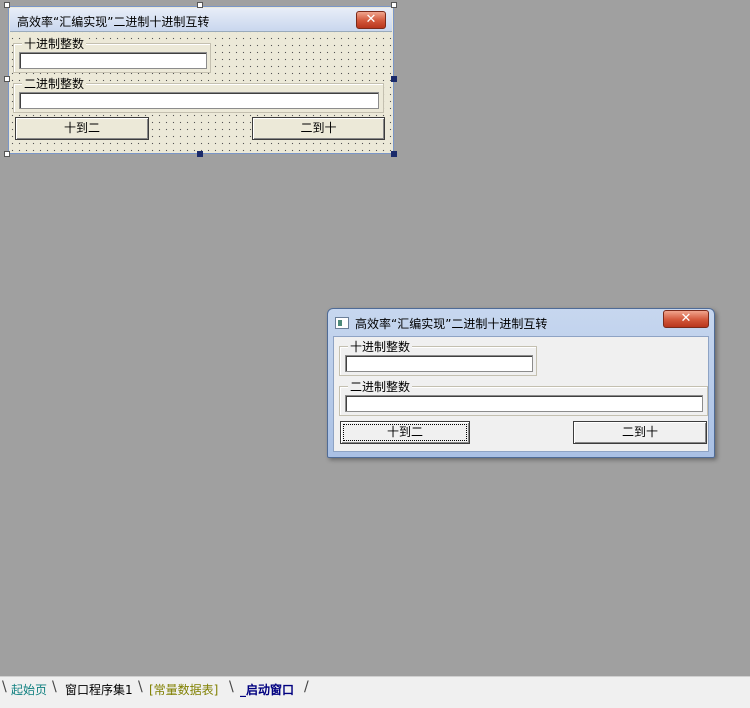 The width and height of the screenshot is (750, 708). Describe the element at coordinates (318, 128) in the screenshot. I see `design-bin-to-dec-button: 二到十` at that location.